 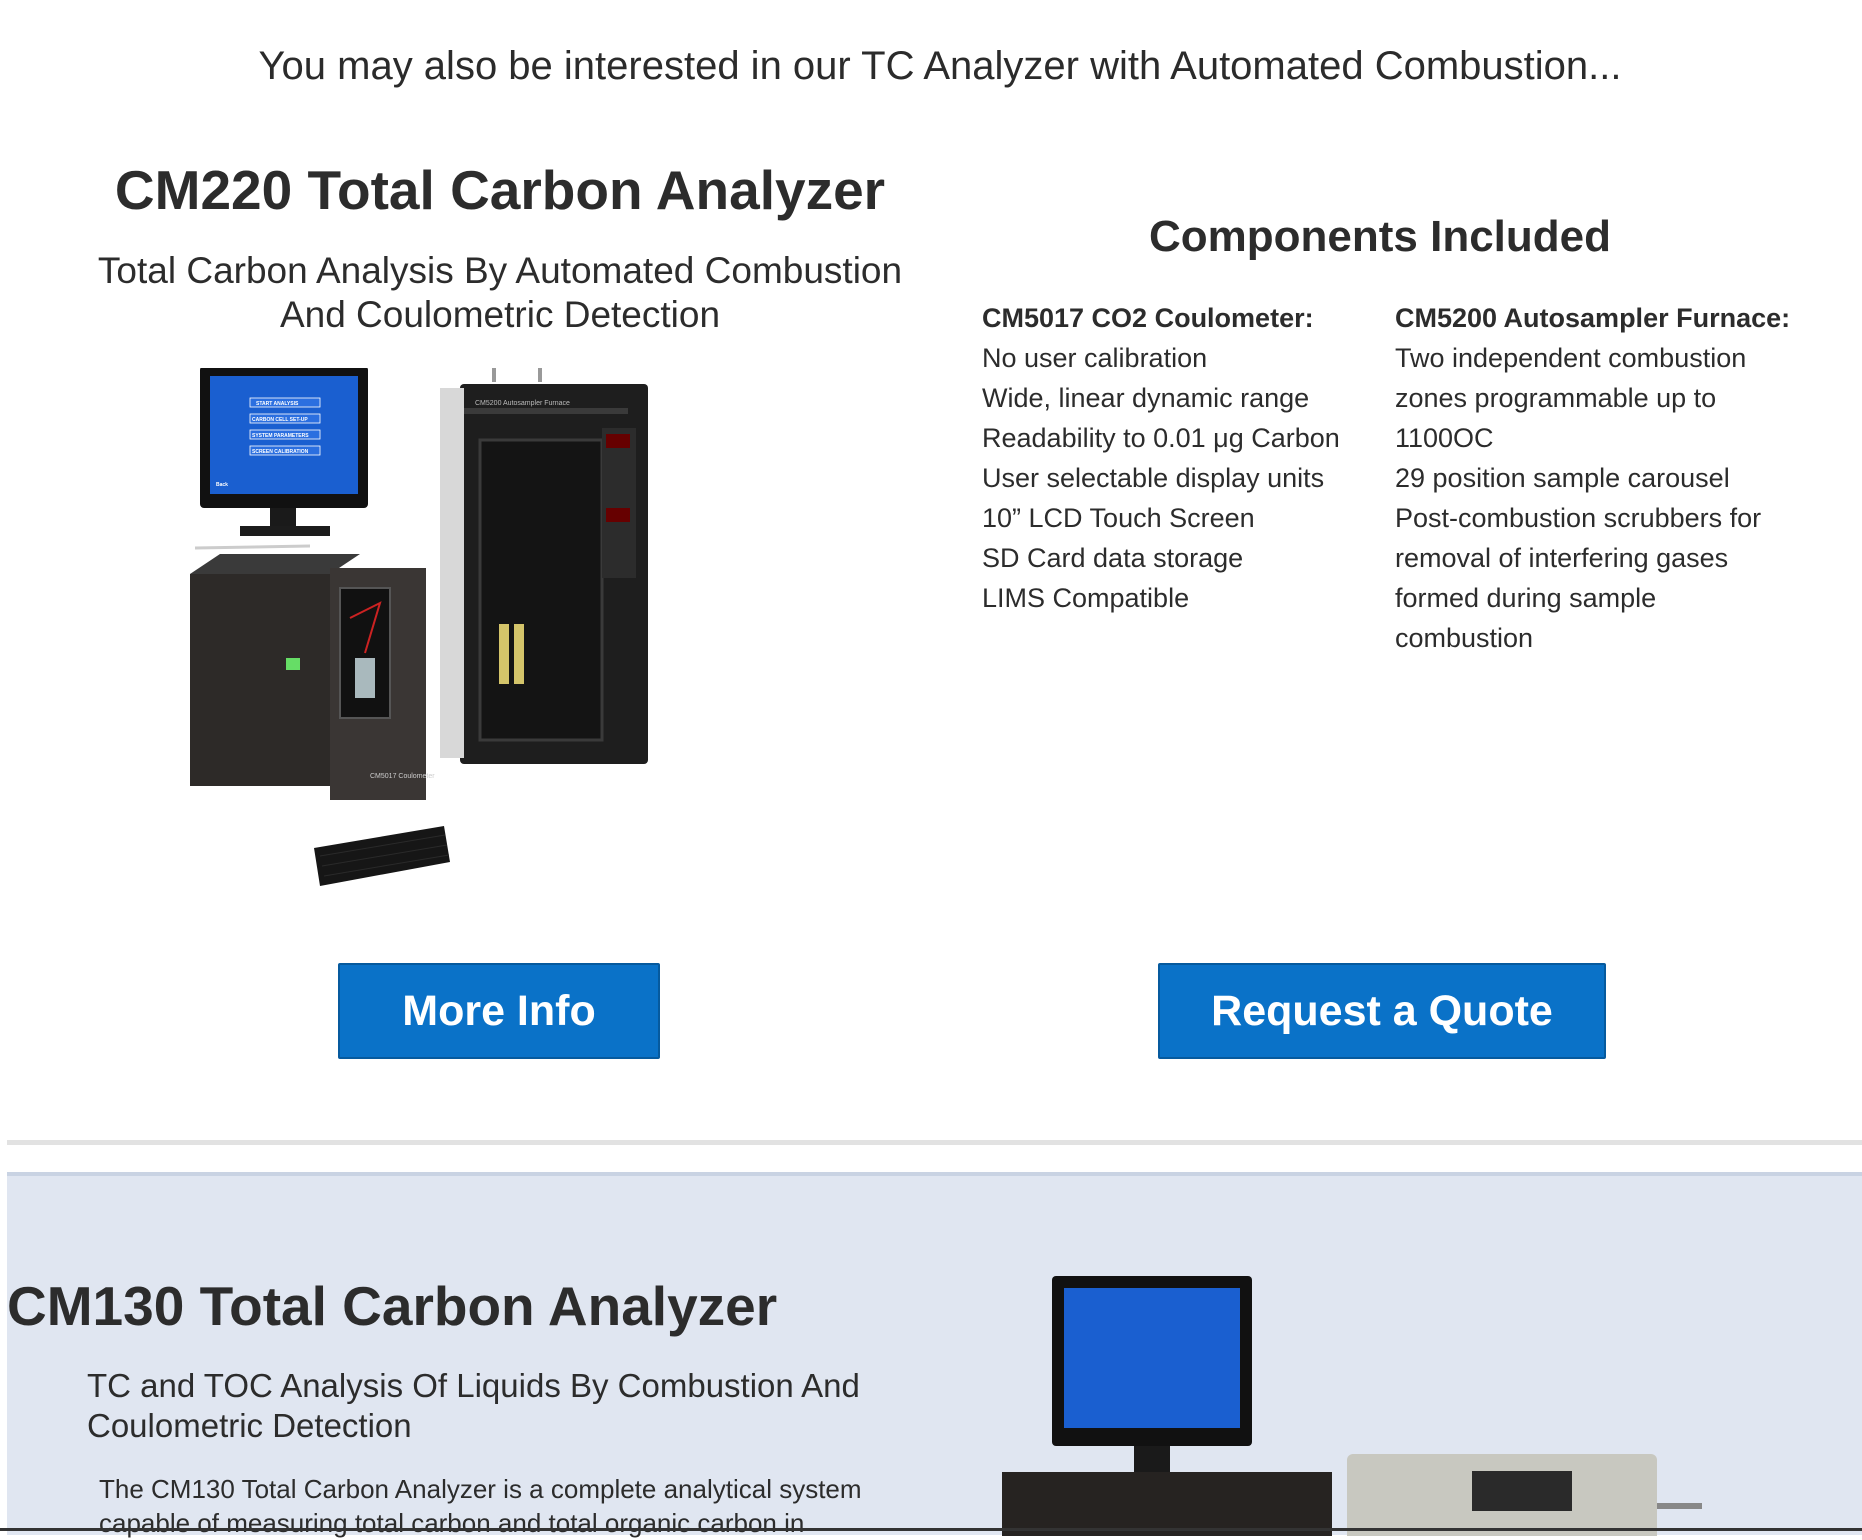 What do you see at coordinates (1562, 478) in the screenshot?
I see `list-item: 29 position sample carousel` at bounding box center [1562, 478].